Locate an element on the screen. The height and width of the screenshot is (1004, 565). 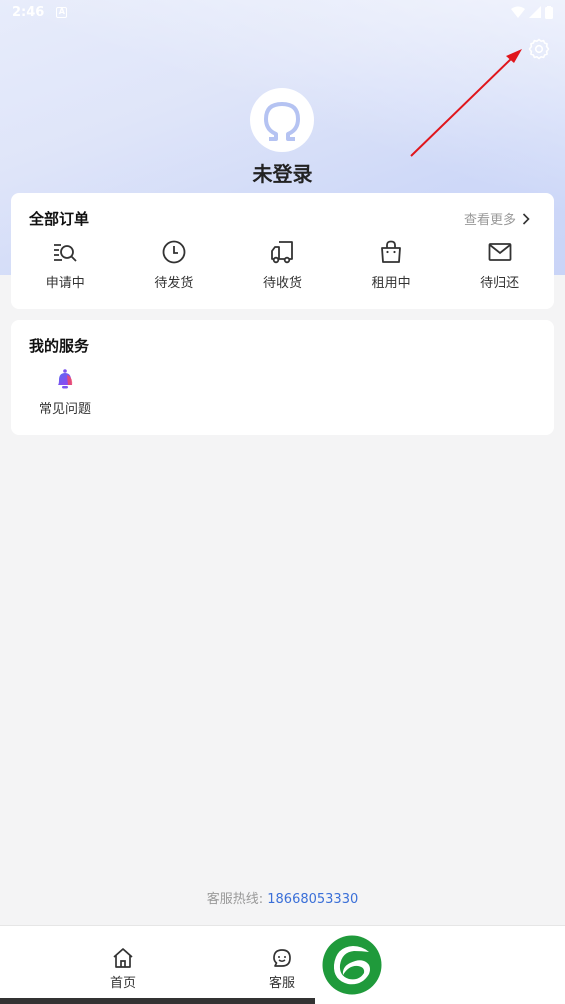
orders-title: 全部订单 is located at coordinates (59, 219).